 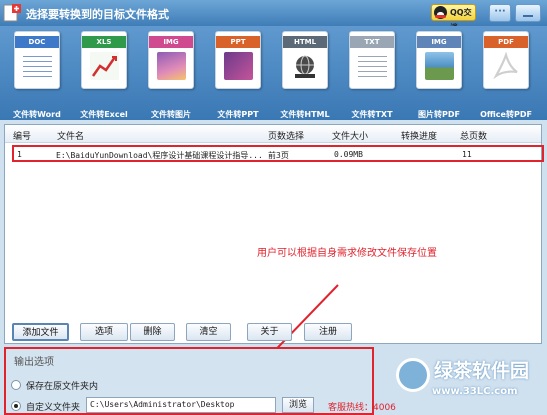 I want to click on options-button: 选项, so click(x=104, y=332).